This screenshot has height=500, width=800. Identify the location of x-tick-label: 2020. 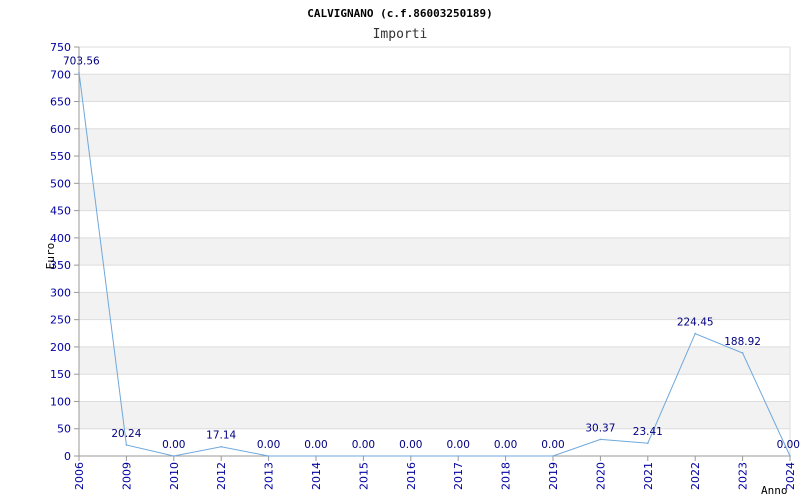
(600, 476).